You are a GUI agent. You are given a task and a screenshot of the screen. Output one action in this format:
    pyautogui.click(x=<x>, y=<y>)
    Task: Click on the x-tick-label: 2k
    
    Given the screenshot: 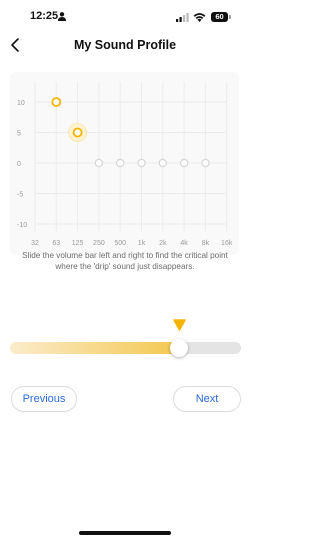 What is the action you would take?
    pyautogui.click(x=163, y=243)
    